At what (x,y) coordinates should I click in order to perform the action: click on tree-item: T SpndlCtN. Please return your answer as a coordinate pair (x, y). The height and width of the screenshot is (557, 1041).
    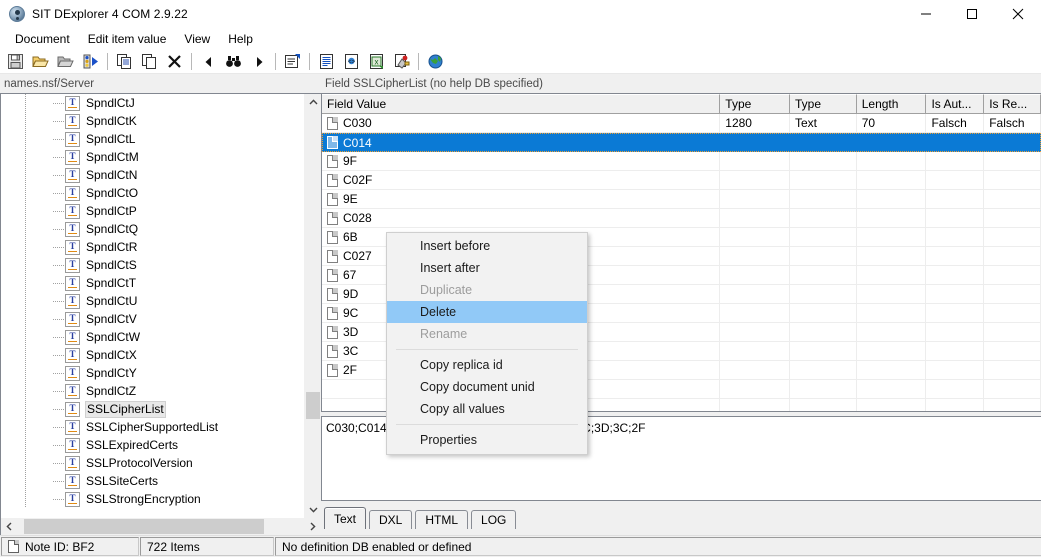
    Looking at the image, I should click on (152, 175).